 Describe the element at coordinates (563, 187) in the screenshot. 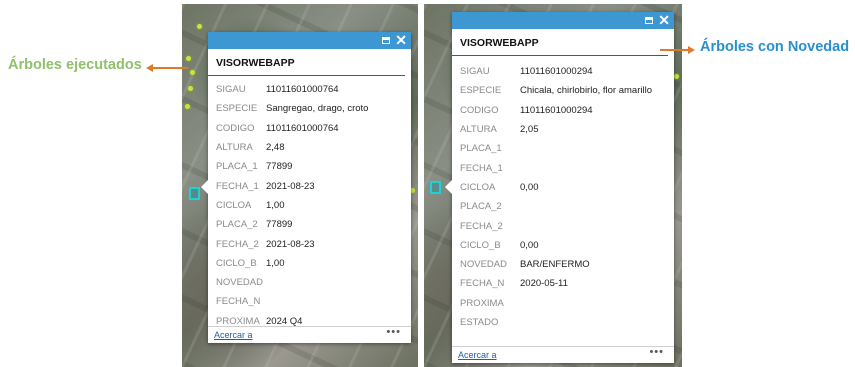

I see `attribute-row: CICLOA 0,00` at that location.